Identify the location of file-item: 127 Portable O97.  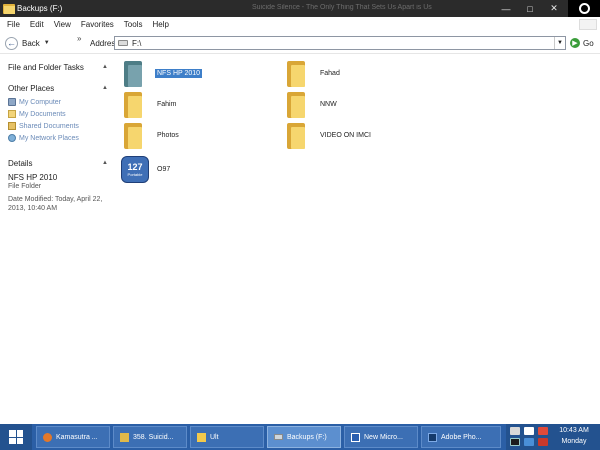
(146, 169).